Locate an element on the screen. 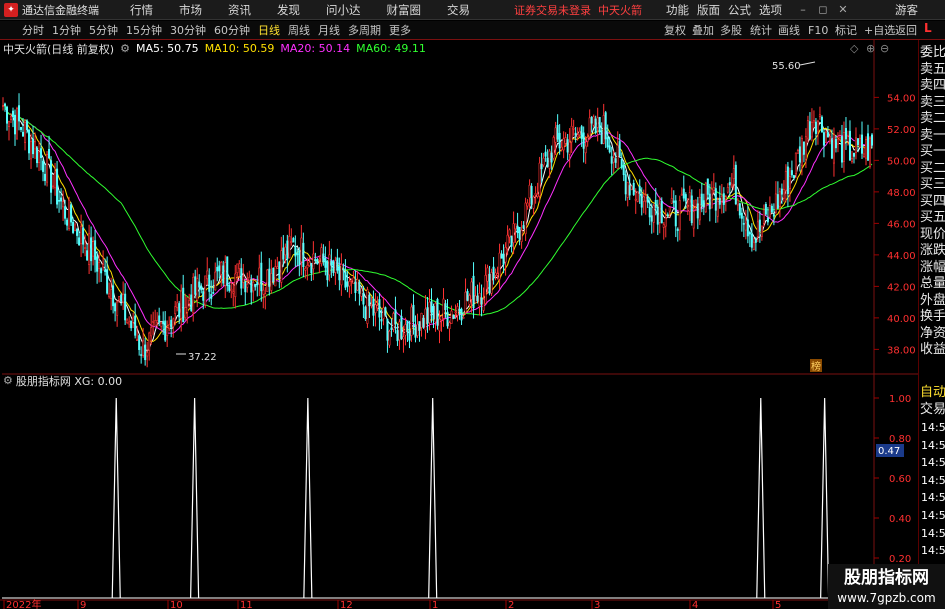 This screenshot has width=945, height=609. user-guest: 游客 is located at coordinates (906, 10).